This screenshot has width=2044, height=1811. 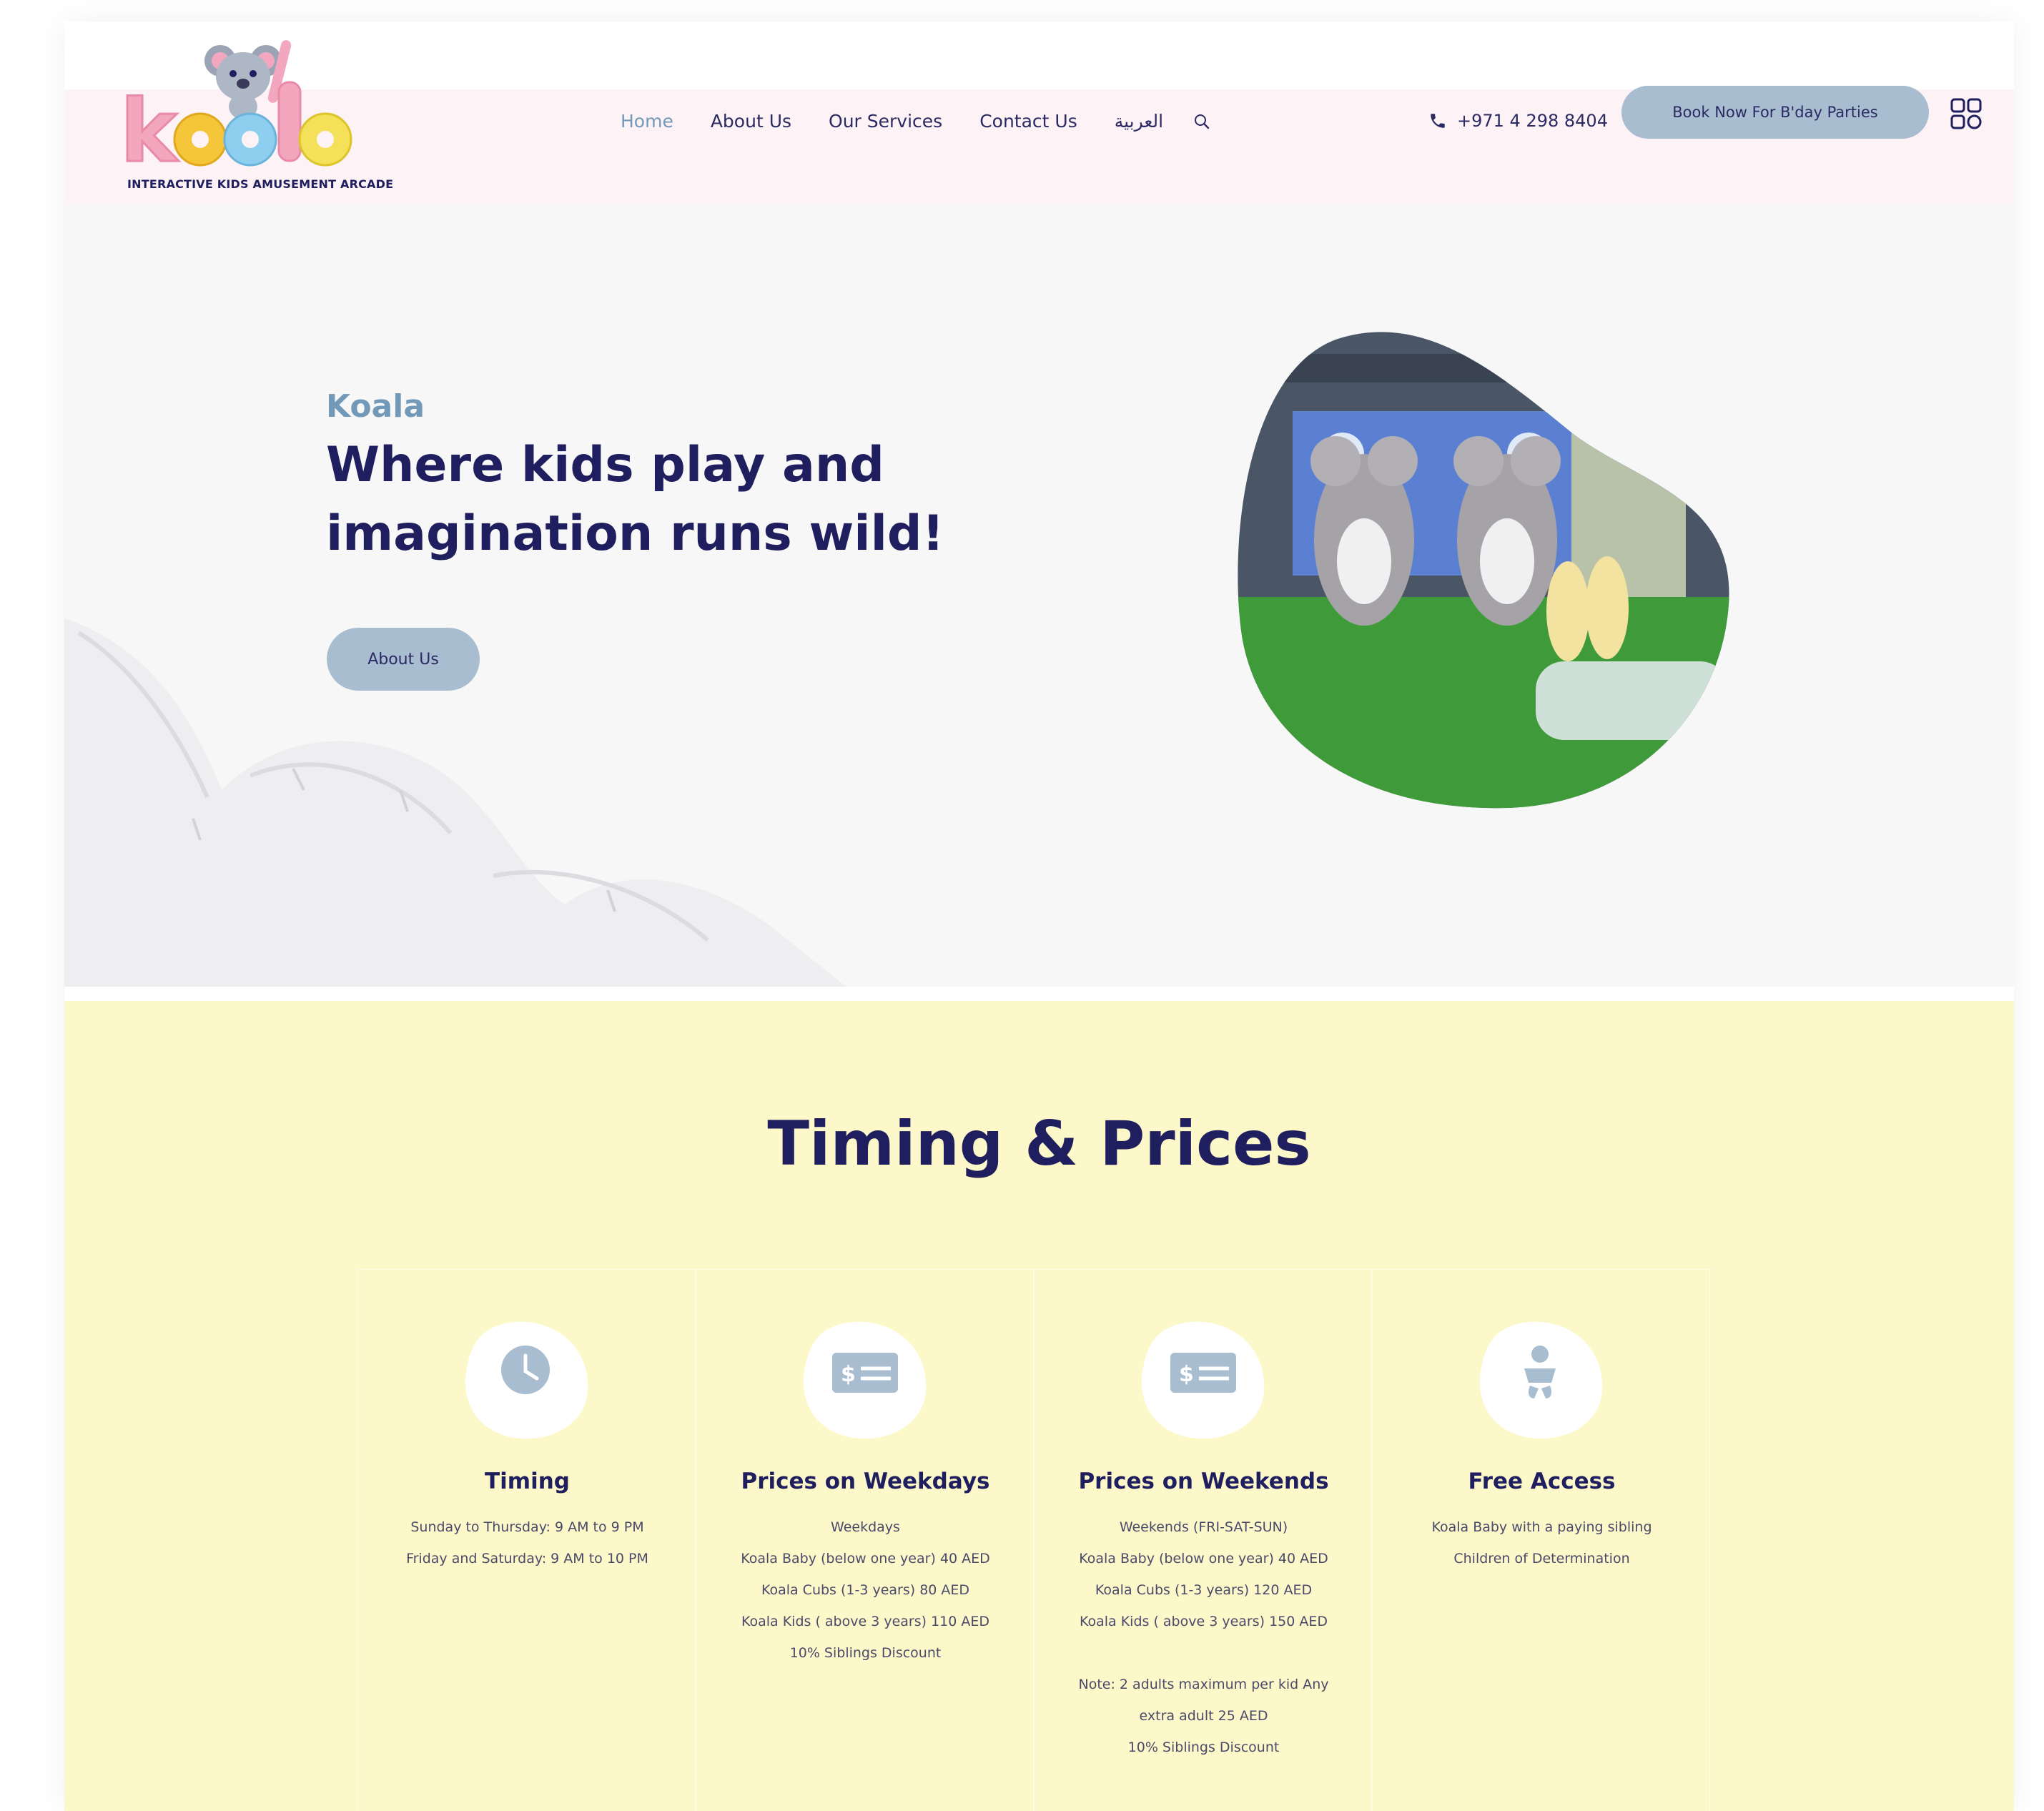 I want to click on nav-item-our-services: Our Services, so click(x=886, y=122).